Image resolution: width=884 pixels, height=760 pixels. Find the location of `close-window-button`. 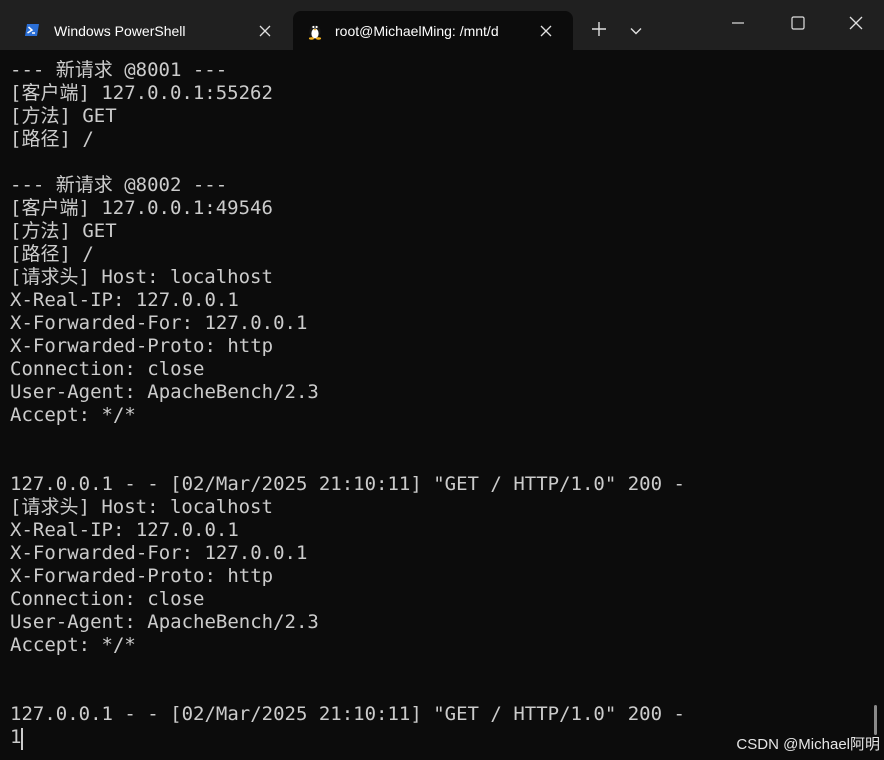

close-window-button is located at coordinates (856, 25).